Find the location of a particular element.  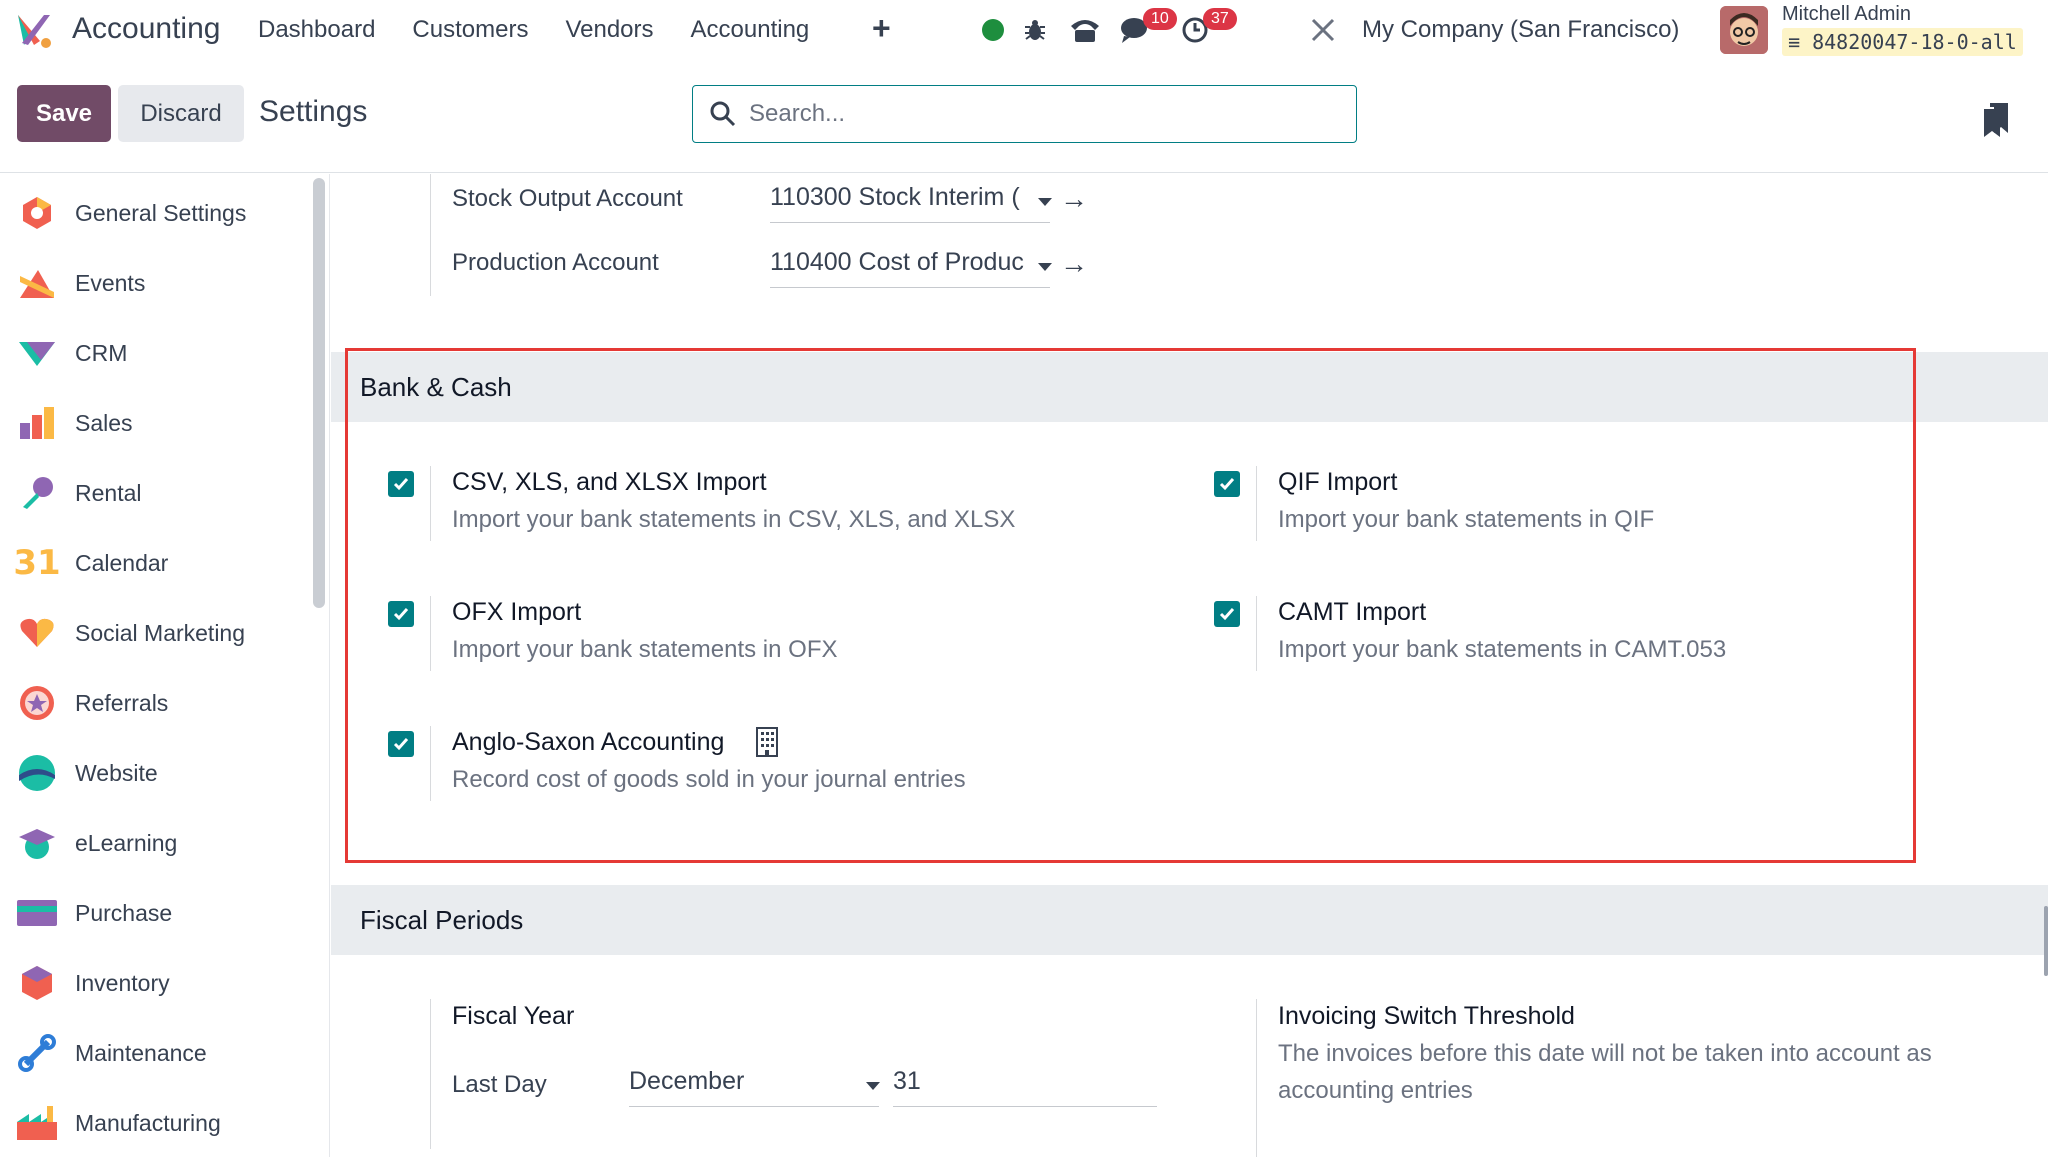

elearning-icon is located at coordinates (37, 843).